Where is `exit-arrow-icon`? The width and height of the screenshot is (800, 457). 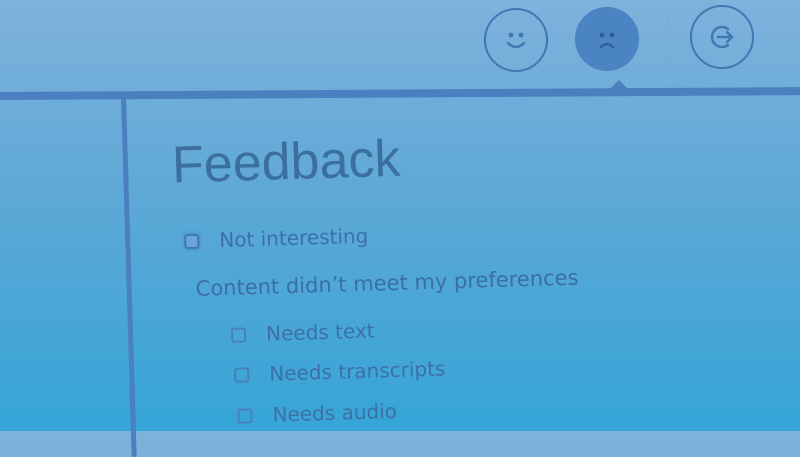 exit-arrow-icon is located at coordinates (722, 37).